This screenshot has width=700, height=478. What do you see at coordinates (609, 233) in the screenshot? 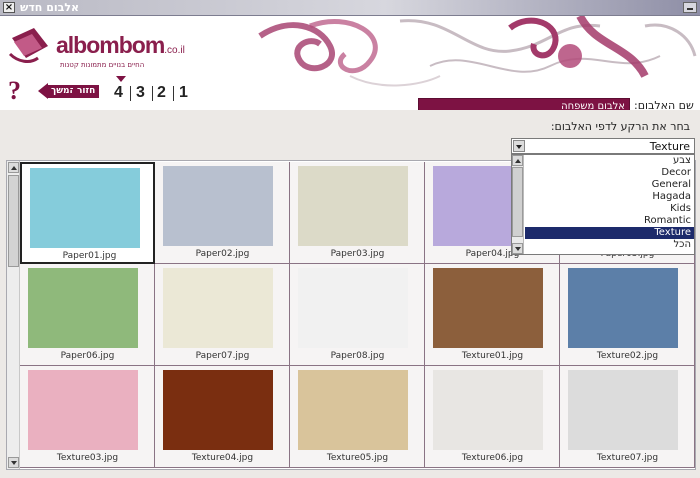
I see `dropdown-option: Texture` at bounding box center [609, 233].